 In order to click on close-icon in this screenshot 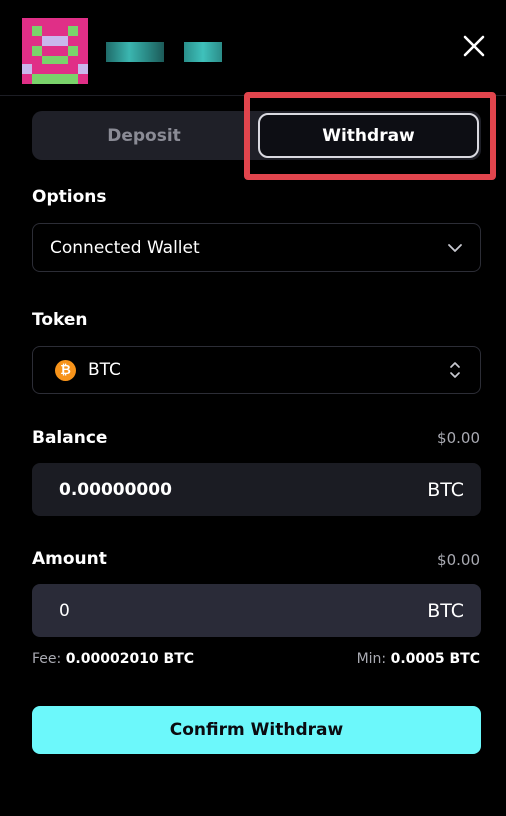, I will do `click(474, 46)`.